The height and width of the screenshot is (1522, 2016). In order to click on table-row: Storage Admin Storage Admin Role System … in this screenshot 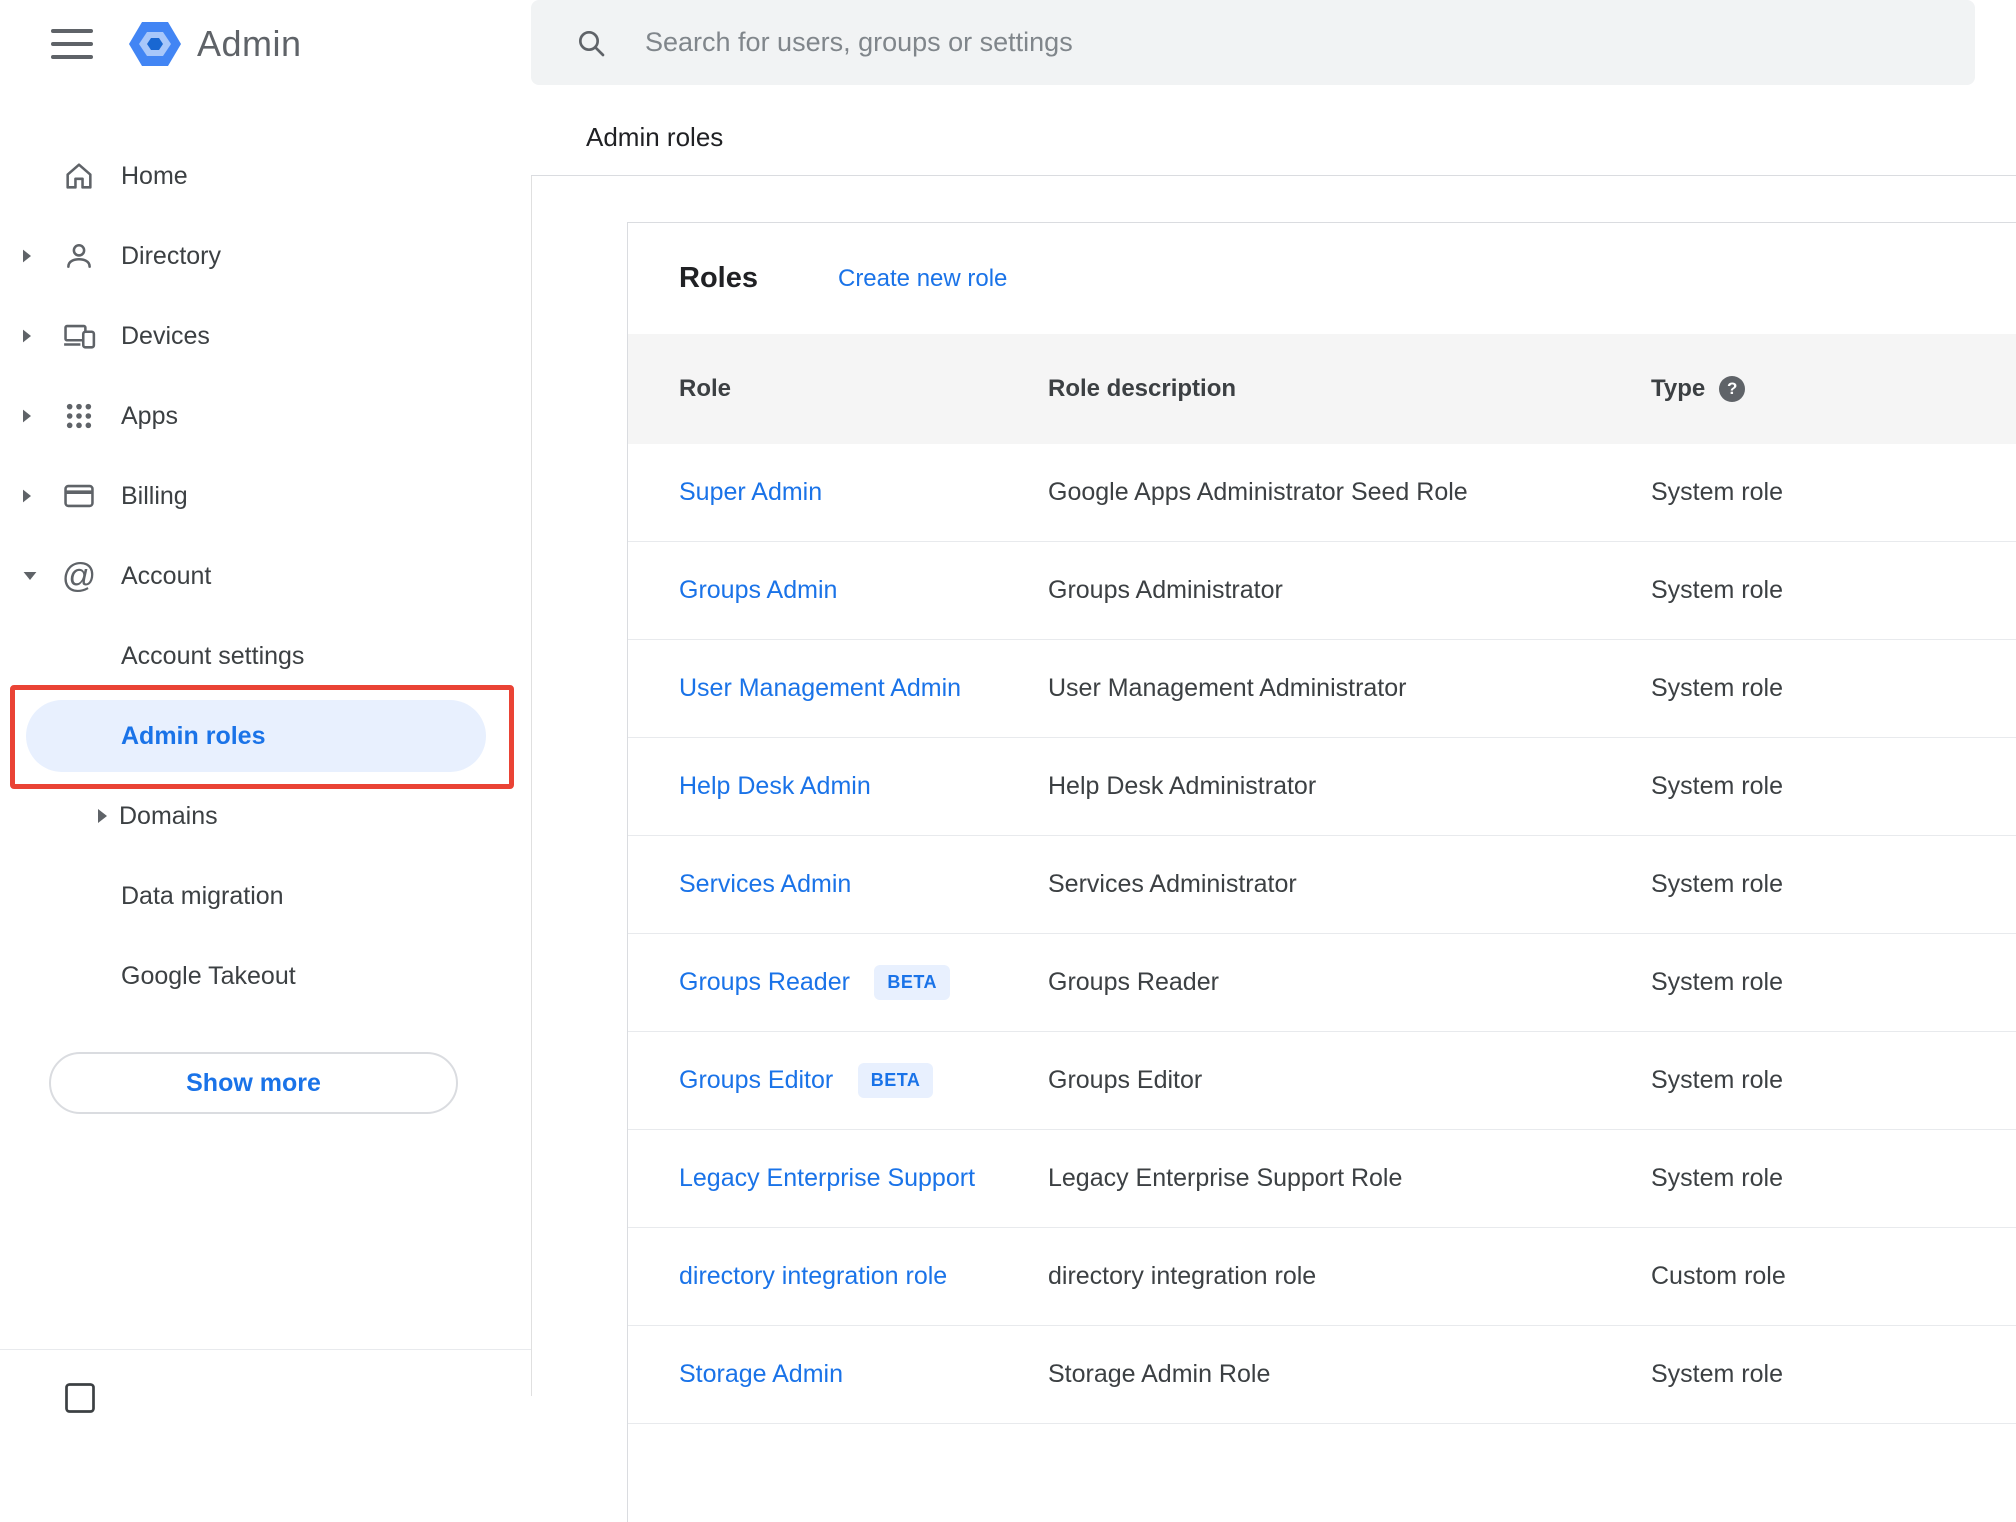, I will do `click(1322, 1375)`.